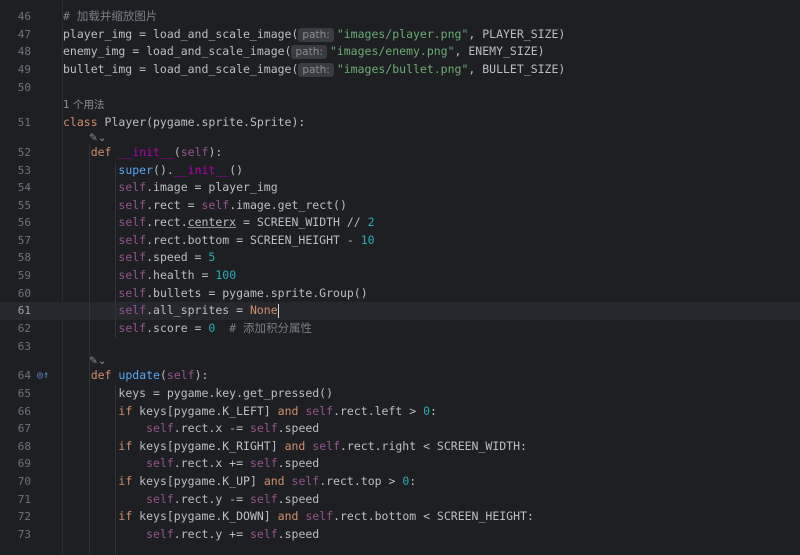 Image resolution: width=800 pixels, height=555 pixels. I want to click on line-number: 48, so click(24, 51).